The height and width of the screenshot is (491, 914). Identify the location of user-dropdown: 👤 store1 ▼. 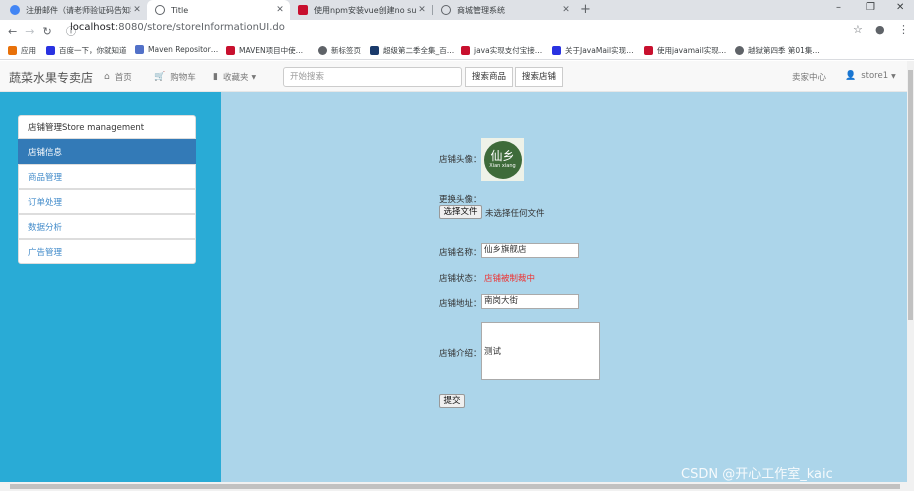
(870, 76).